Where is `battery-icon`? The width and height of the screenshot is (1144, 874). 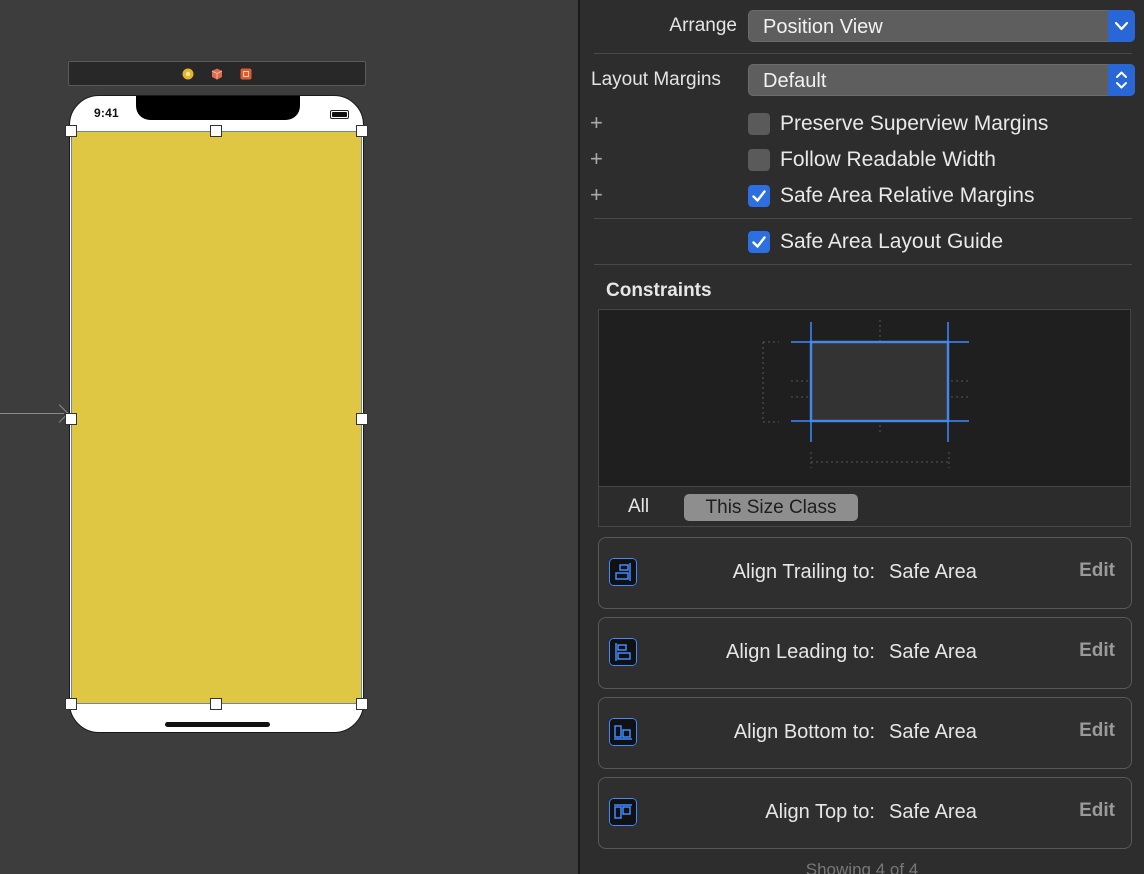
battery-icon is located at coordinates (339, 114).